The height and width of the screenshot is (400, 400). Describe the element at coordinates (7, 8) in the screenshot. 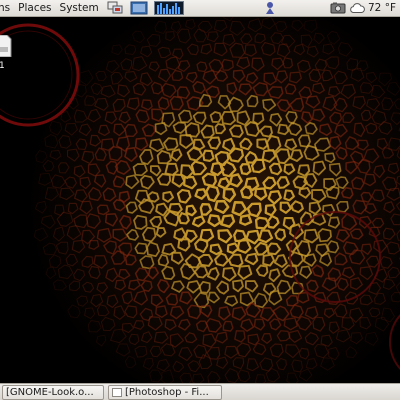

I see `applications-menu: ns` at that location.